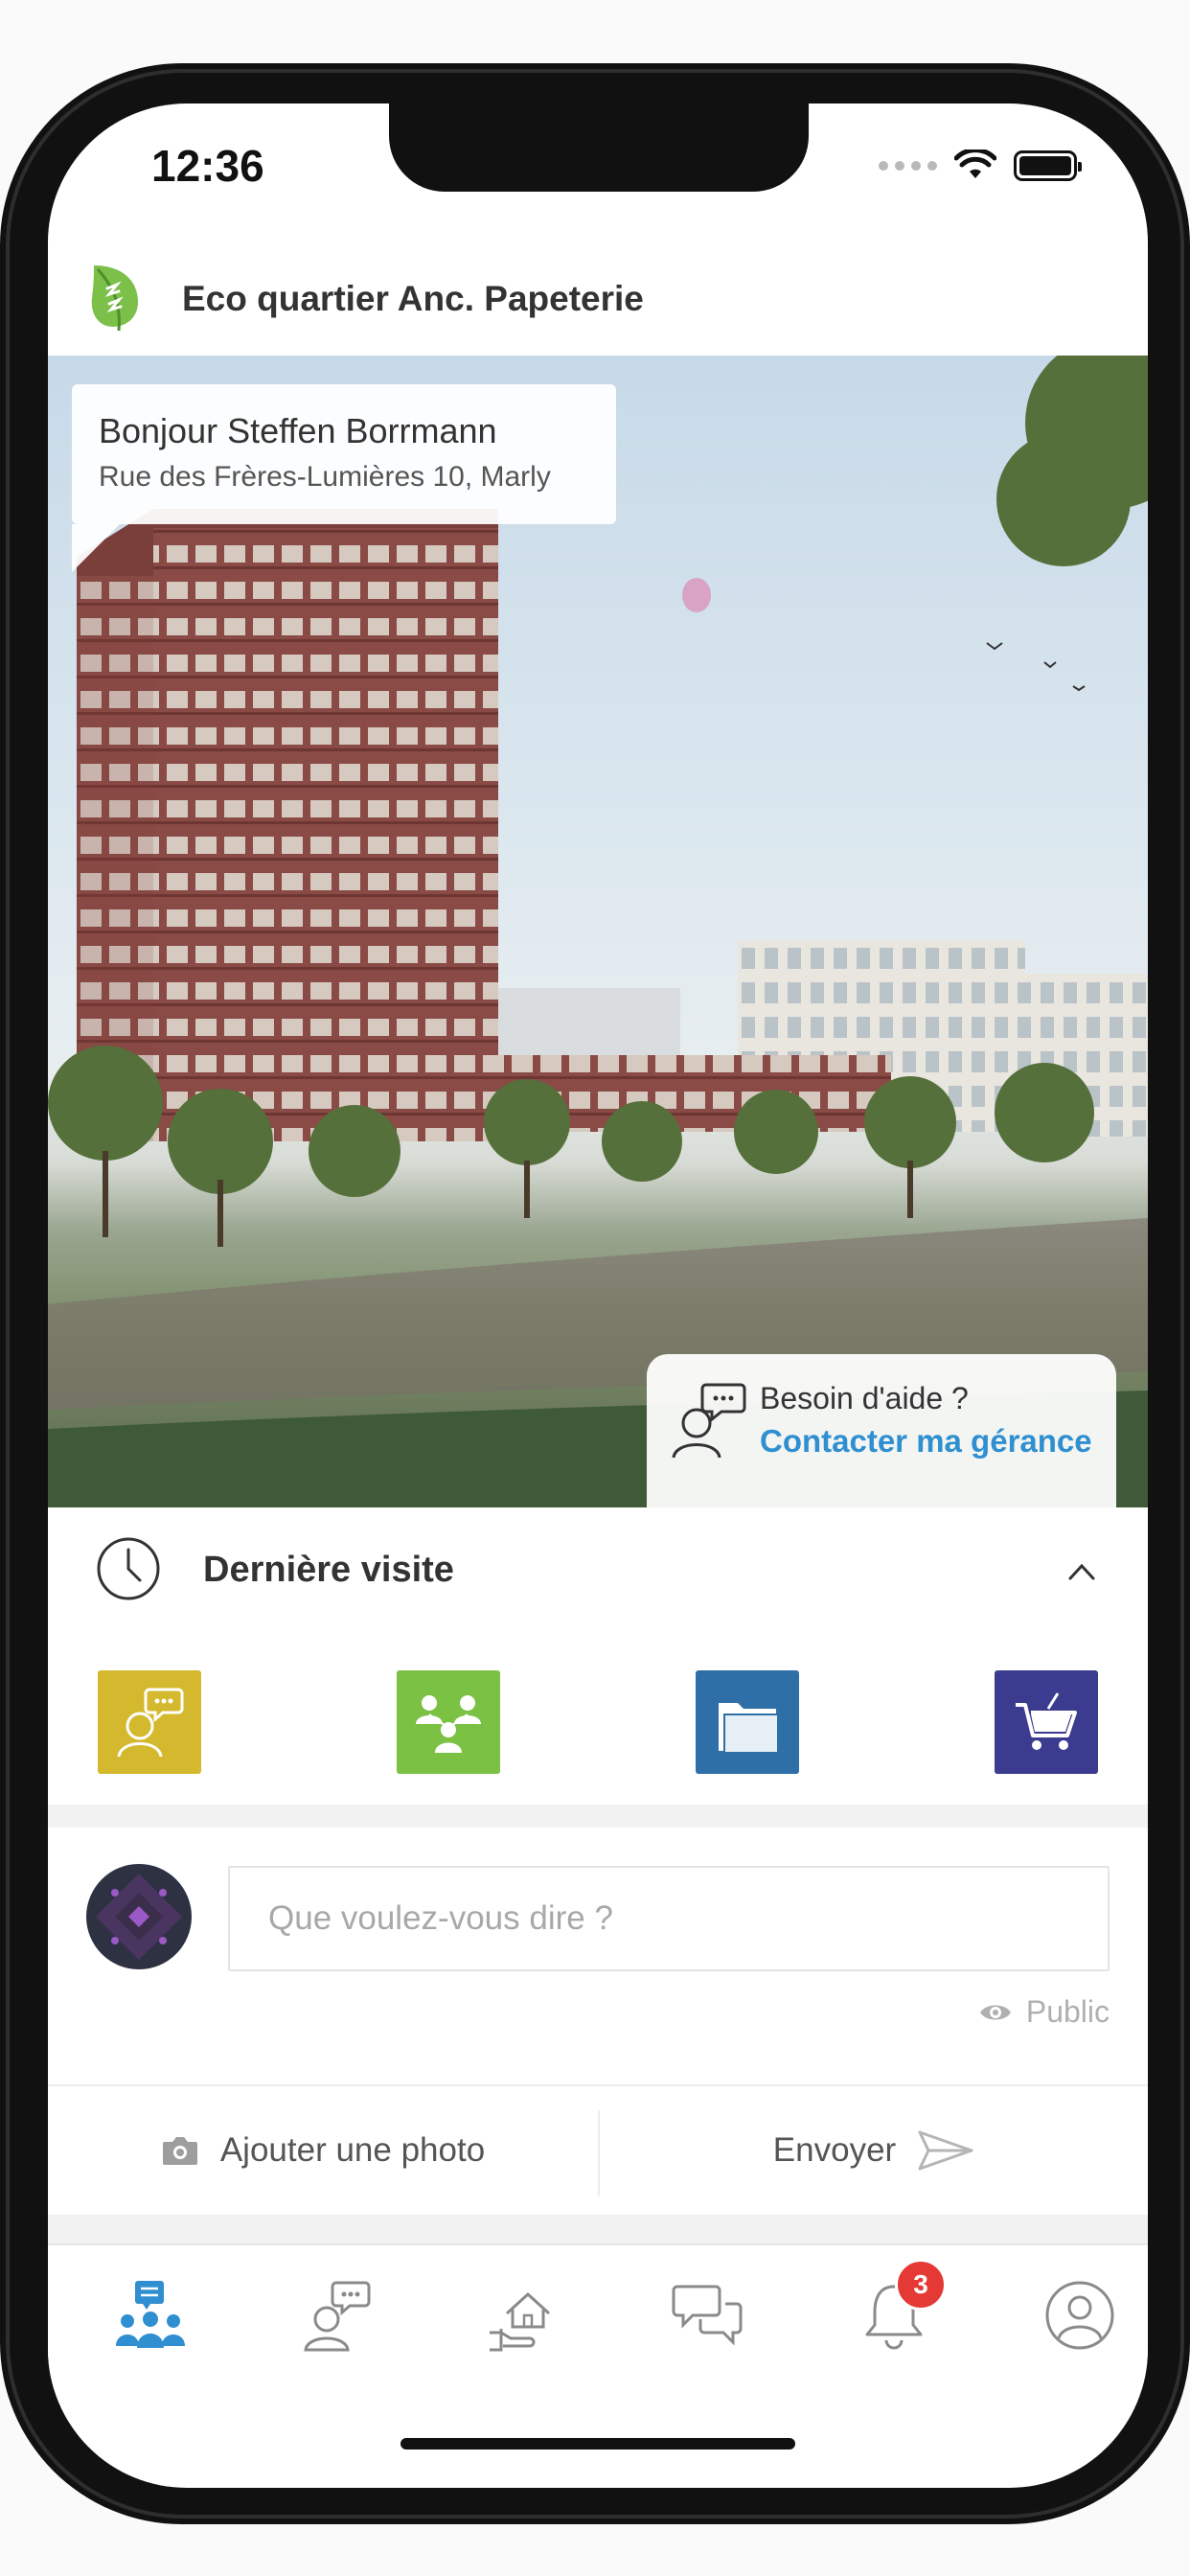 This screenshot has height=2576, width=1190. What do you see at coordinates (865, 1398) in the screenshot?
I see `help-question: Besoin d'aide ?` at bounding box center [865, 1398].